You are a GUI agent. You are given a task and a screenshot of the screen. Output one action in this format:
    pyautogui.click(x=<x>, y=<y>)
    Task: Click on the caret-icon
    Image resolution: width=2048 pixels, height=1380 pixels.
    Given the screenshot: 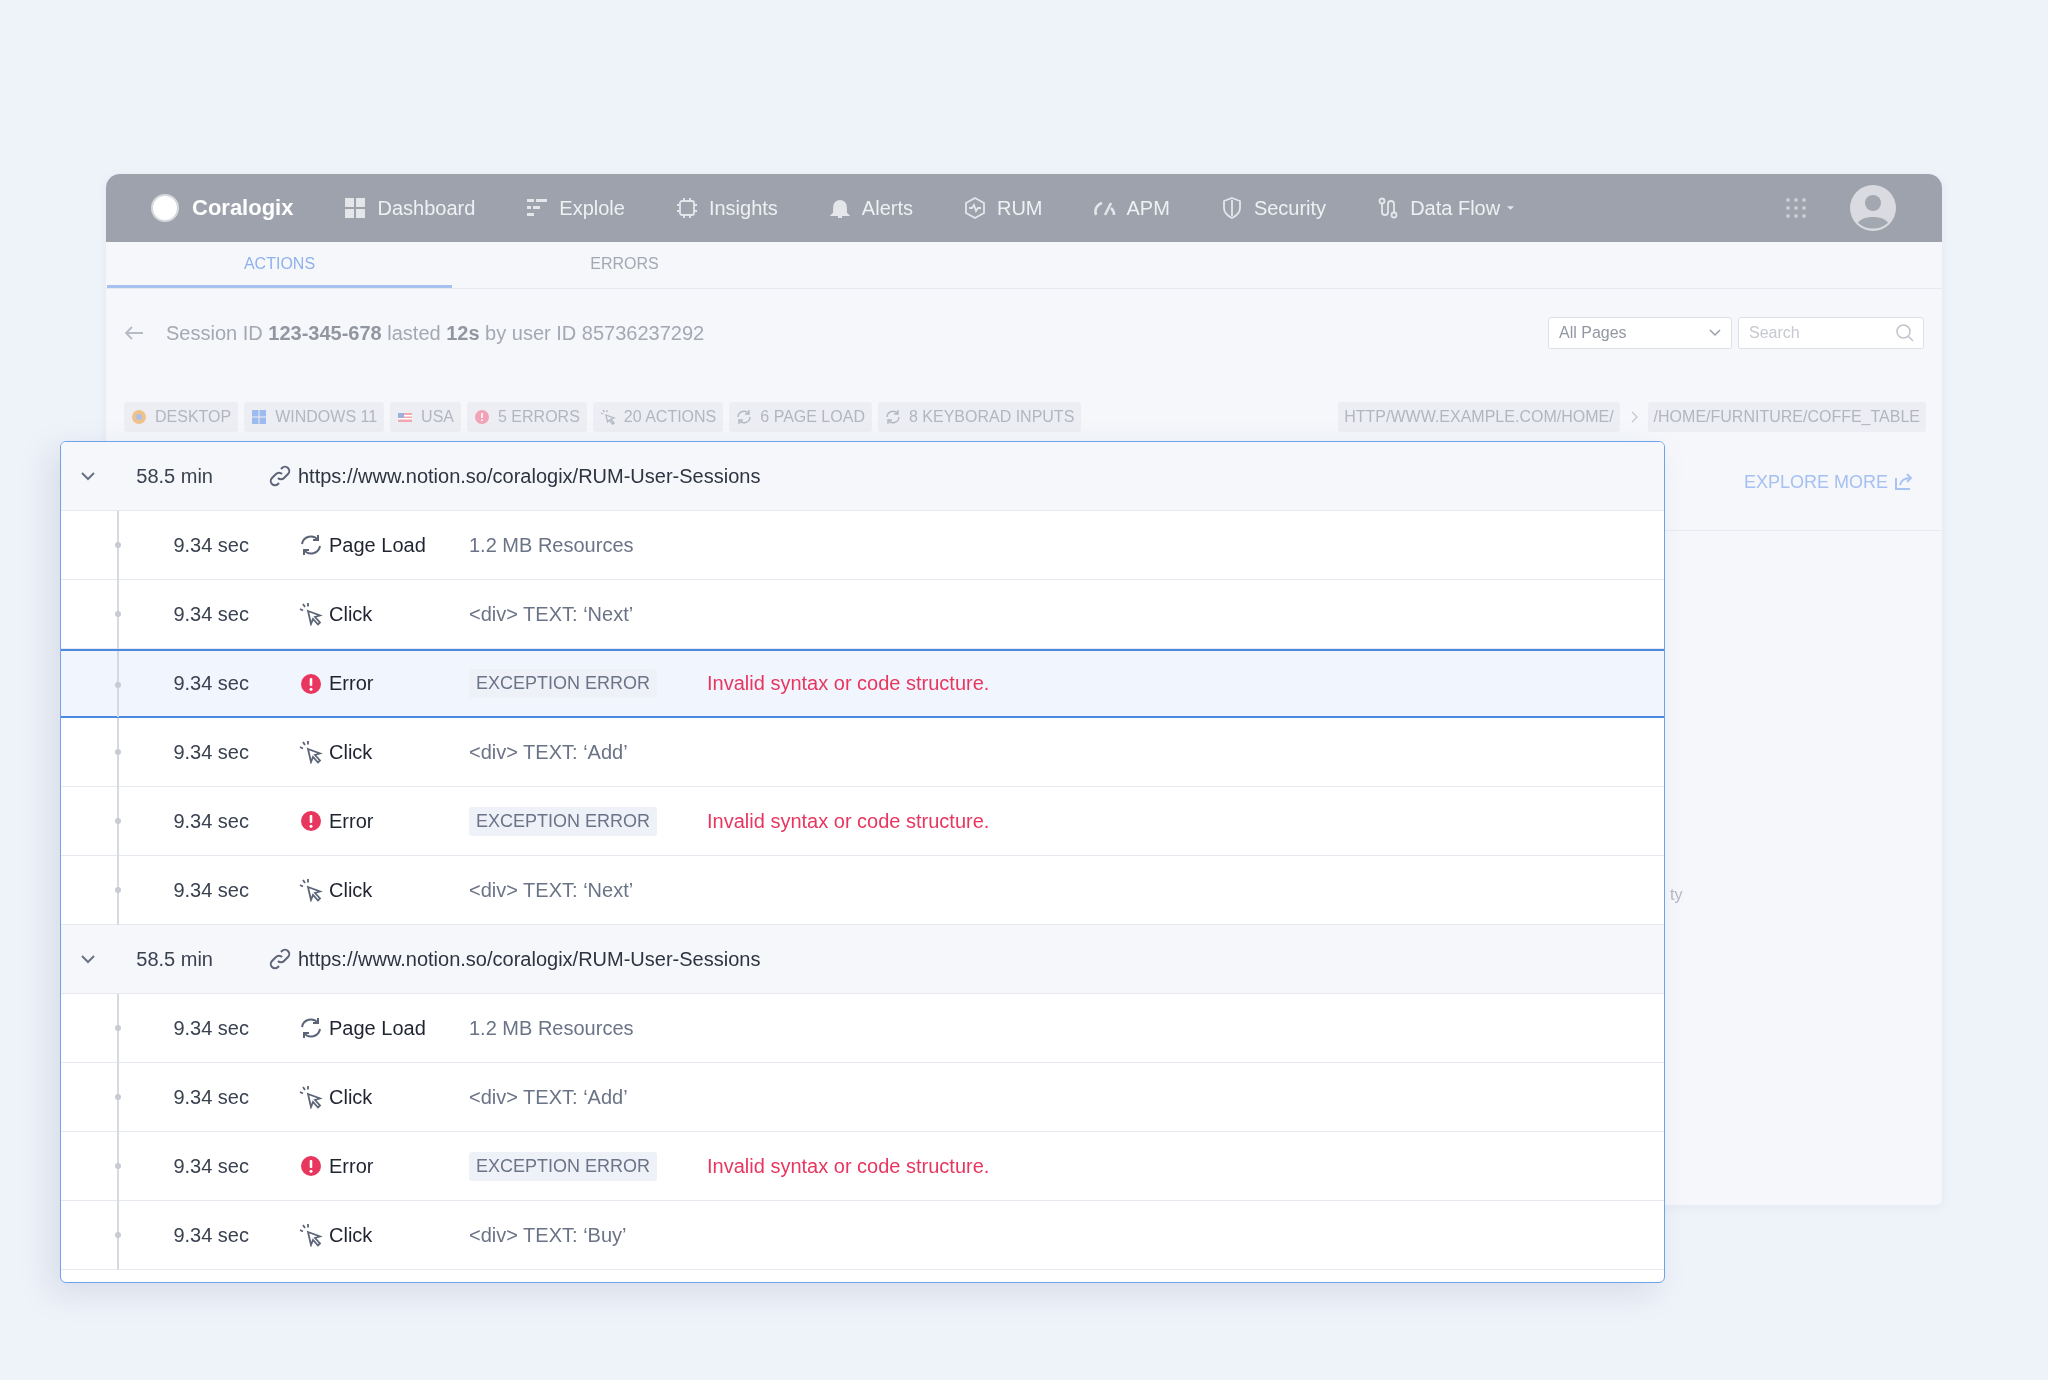 What is the action you would take?
    pyautogui.click(x=1511, y=208)
    